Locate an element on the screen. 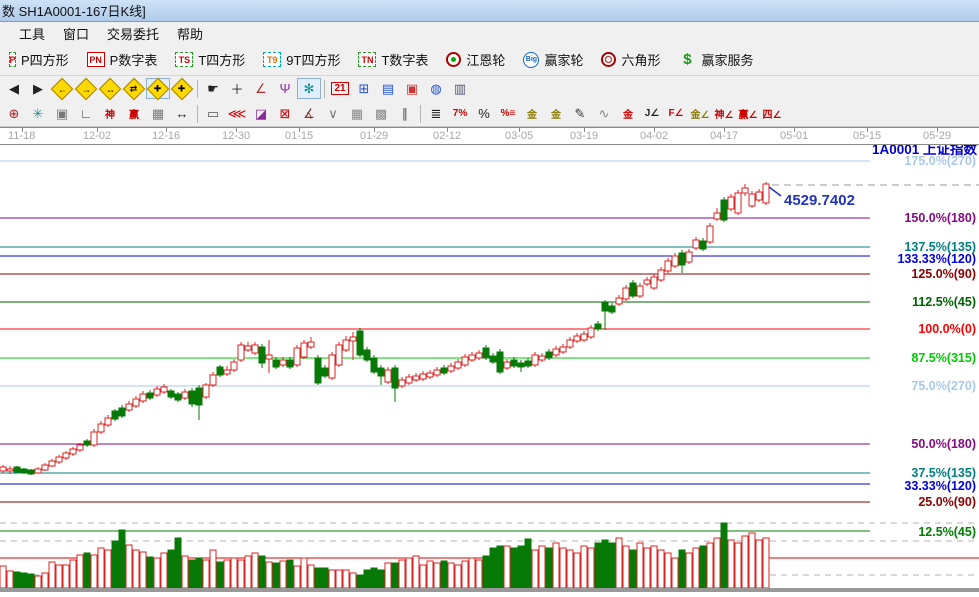 The width and height of the screenshot is (979, 597). grid-b-icon: ▩ is located at coordinates (381, 113).